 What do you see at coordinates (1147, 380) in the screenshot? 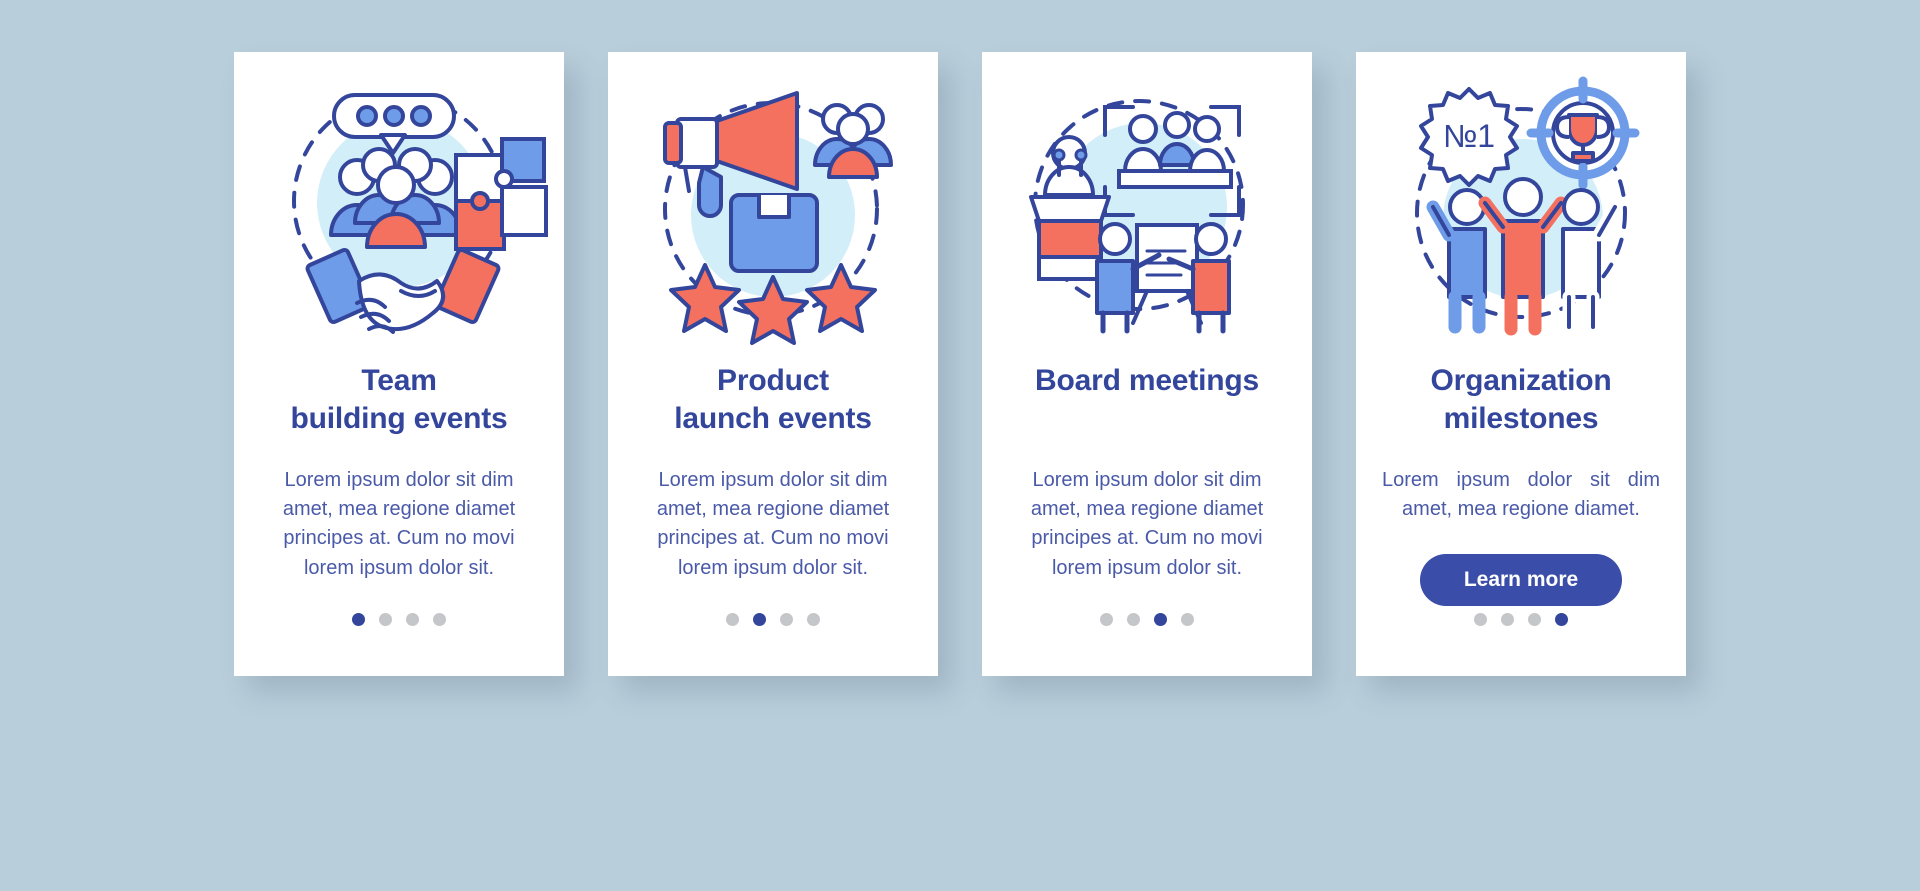
I see `card-title-line1: Board meetings` at bounding box center [1147, 380].